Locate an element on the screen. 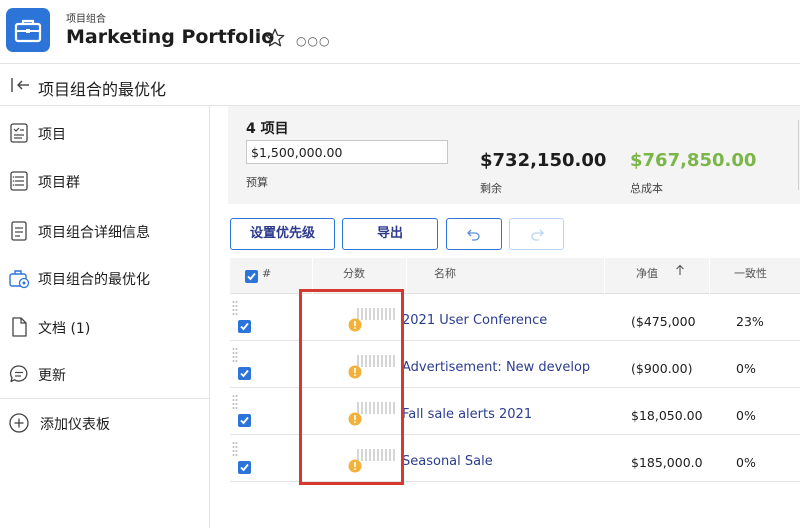 This screenshot has height=528, width=800. project-name-link: 2021 User Conference is located at coordinates (496, 320).